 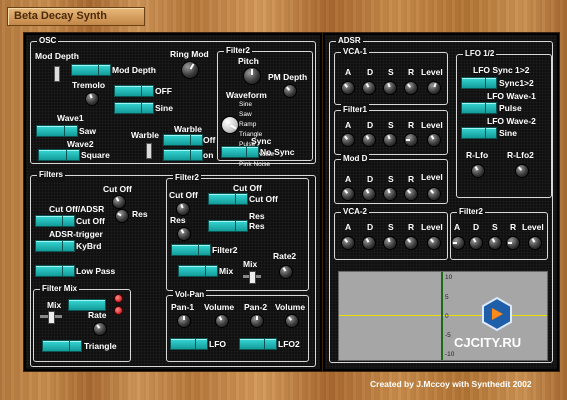 I want to click on vca1-d-knob, so click(x=369, y=88).